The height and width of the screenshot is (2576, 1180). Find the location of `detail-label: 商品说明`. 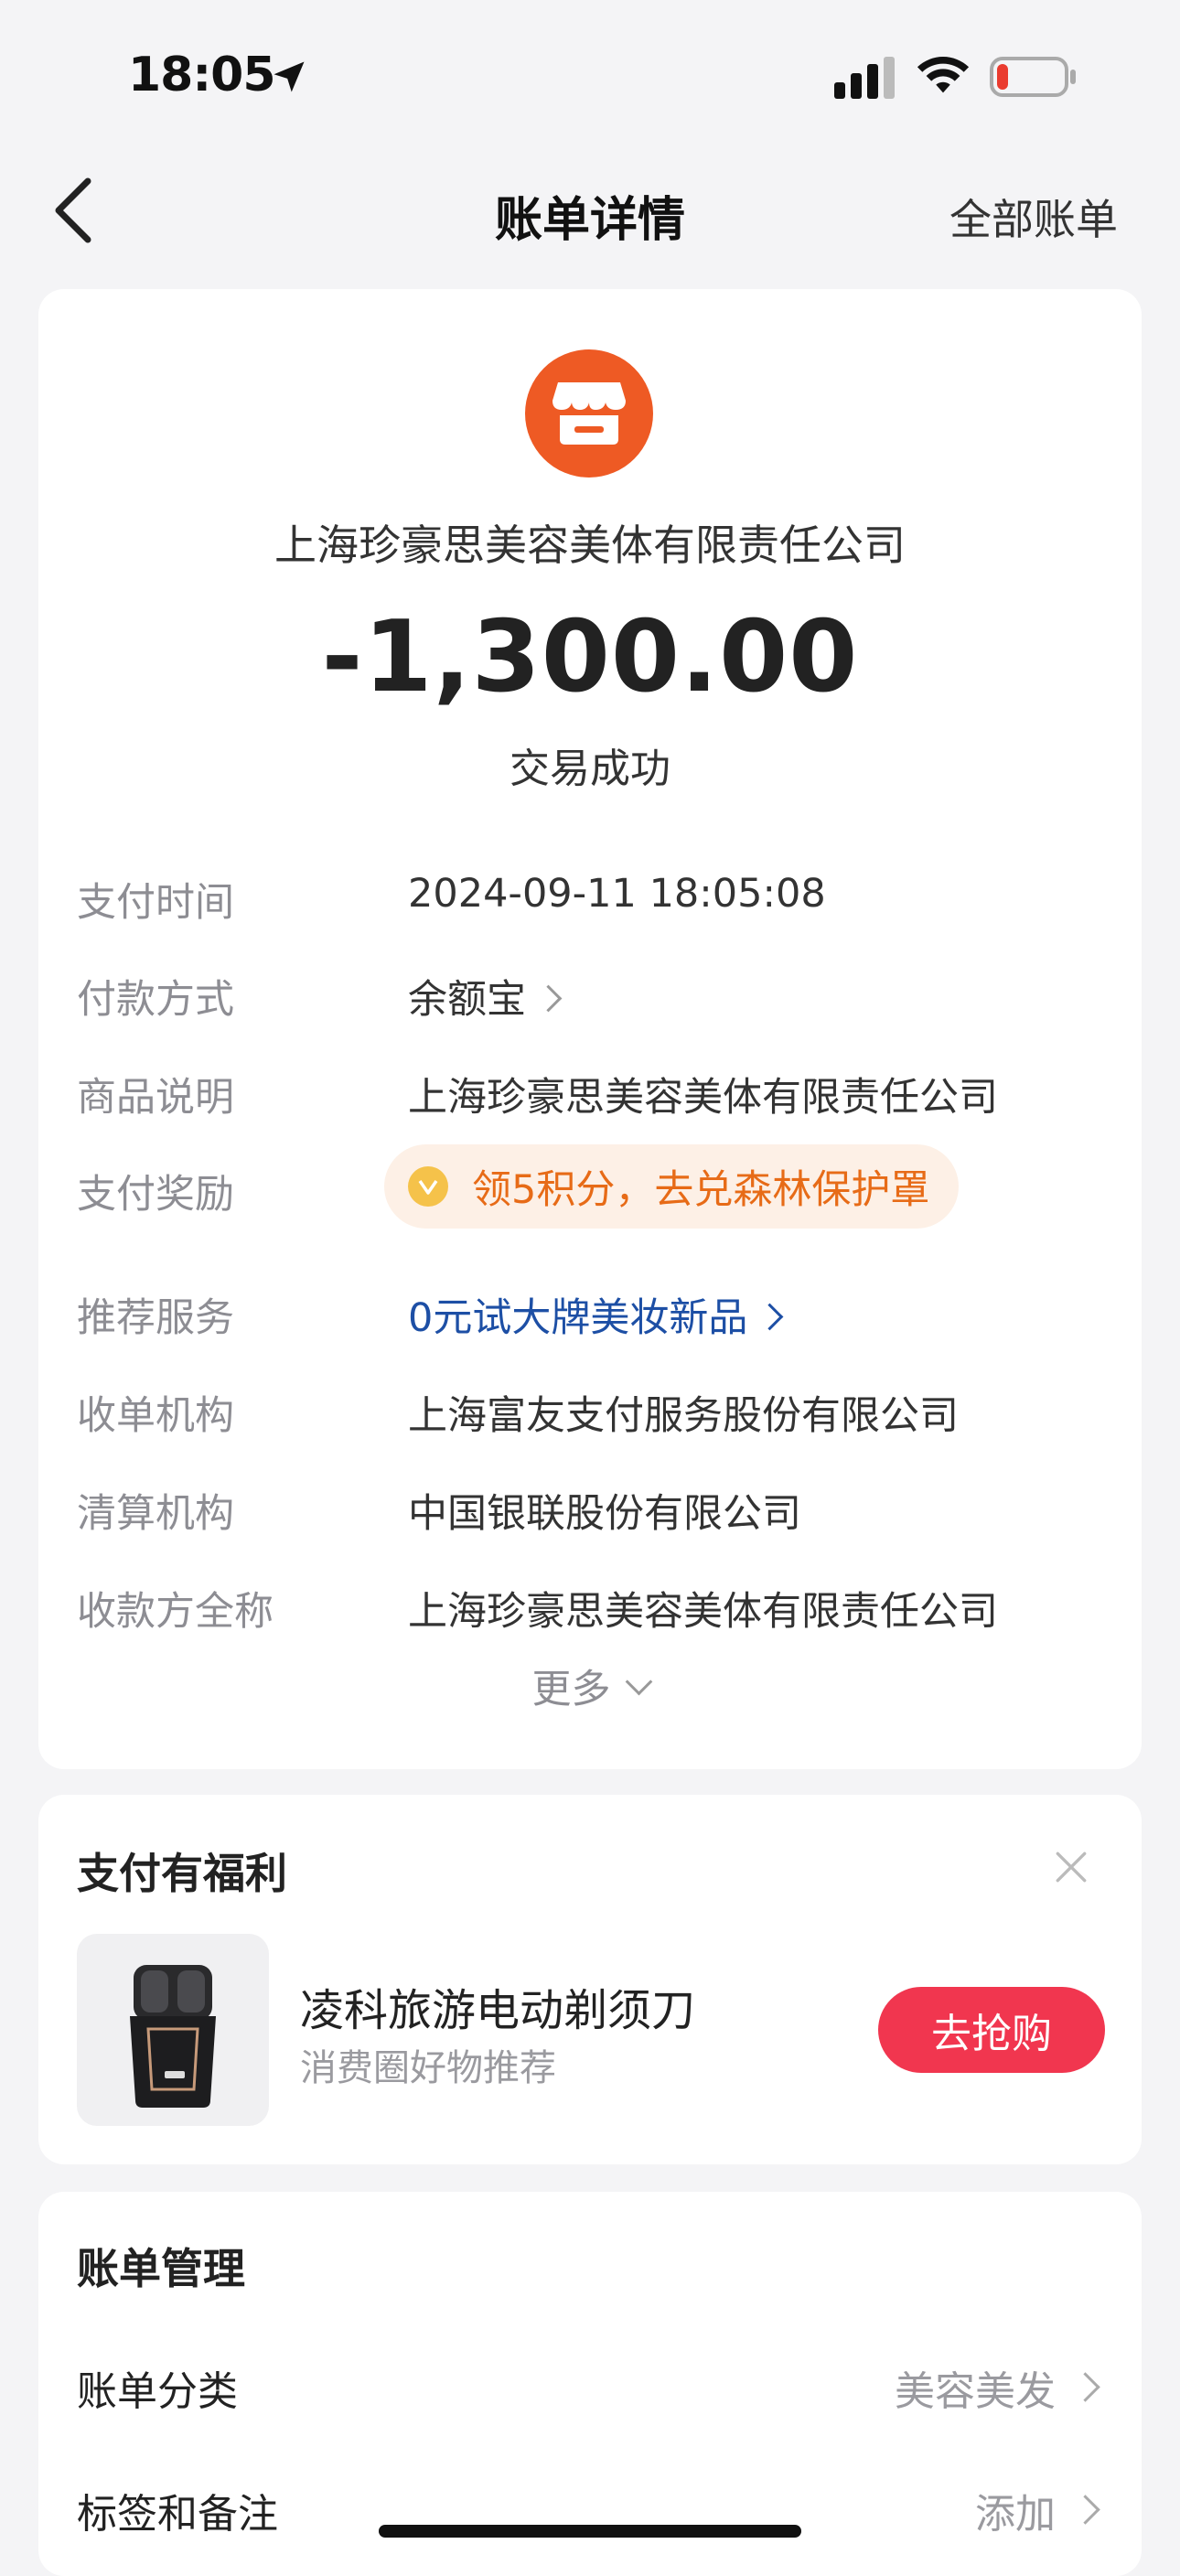

detail-label: 商品说明 is located at coordinates (155, 1098).